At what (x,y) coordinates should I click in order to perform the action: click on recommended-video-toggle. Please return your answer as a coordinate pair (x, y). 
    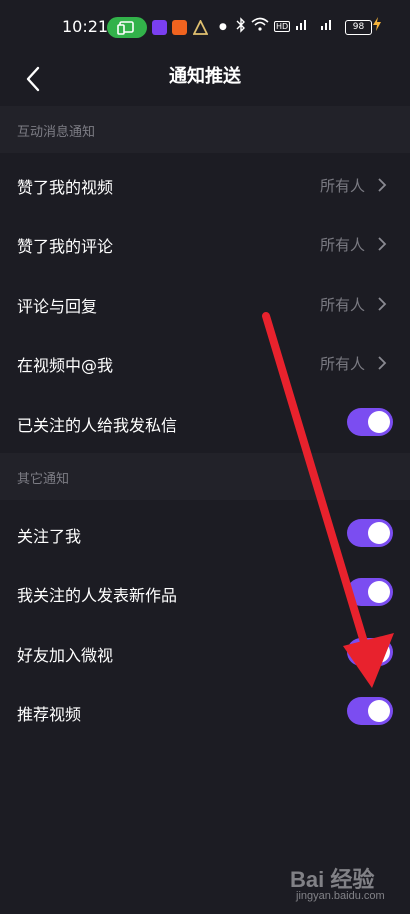
    Looking at the image, I should click on (370, 711).